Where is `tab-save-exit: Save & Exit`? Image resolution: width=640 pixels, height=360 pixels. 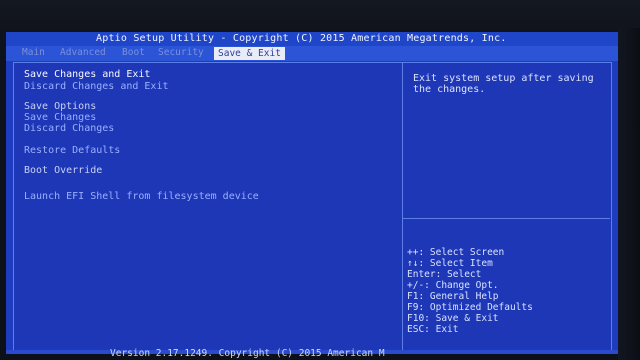 tab-save-exit: Save & Exit is located at coordinates (249, 53).